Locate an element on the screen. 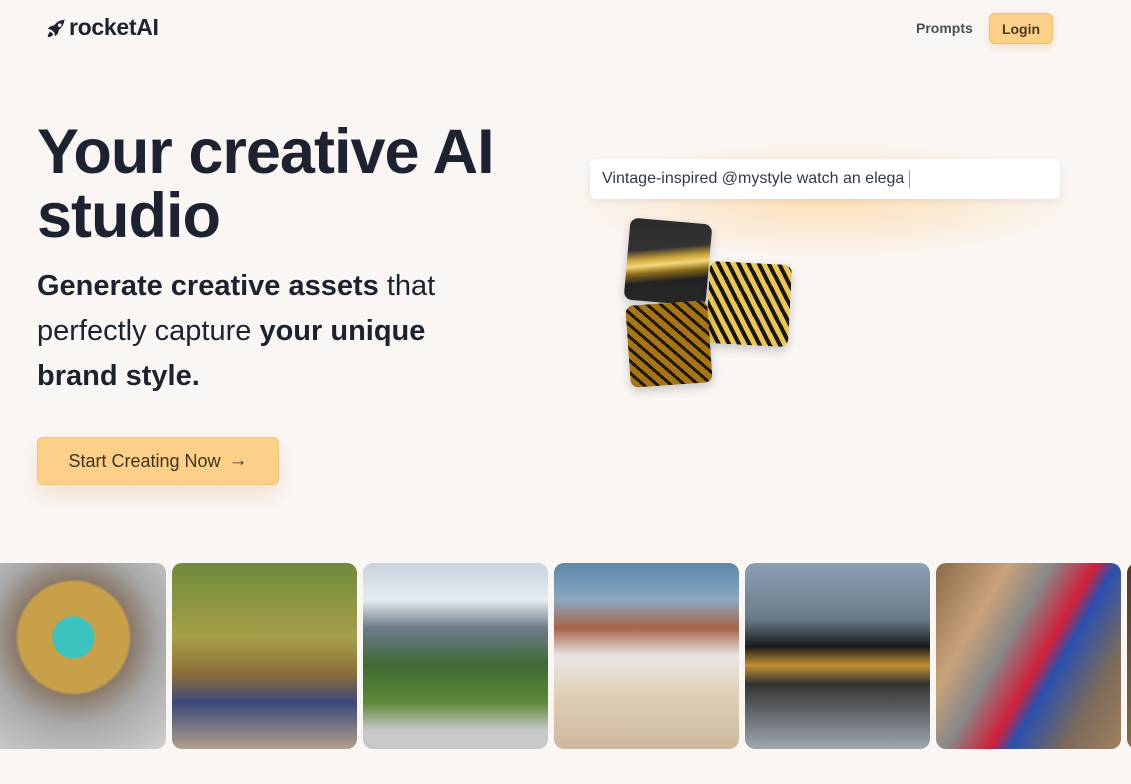 Image resolution: width=1131 pixels, height=784 pixels. cta-label: Start Creating Now is located at coordinates (144, 460).